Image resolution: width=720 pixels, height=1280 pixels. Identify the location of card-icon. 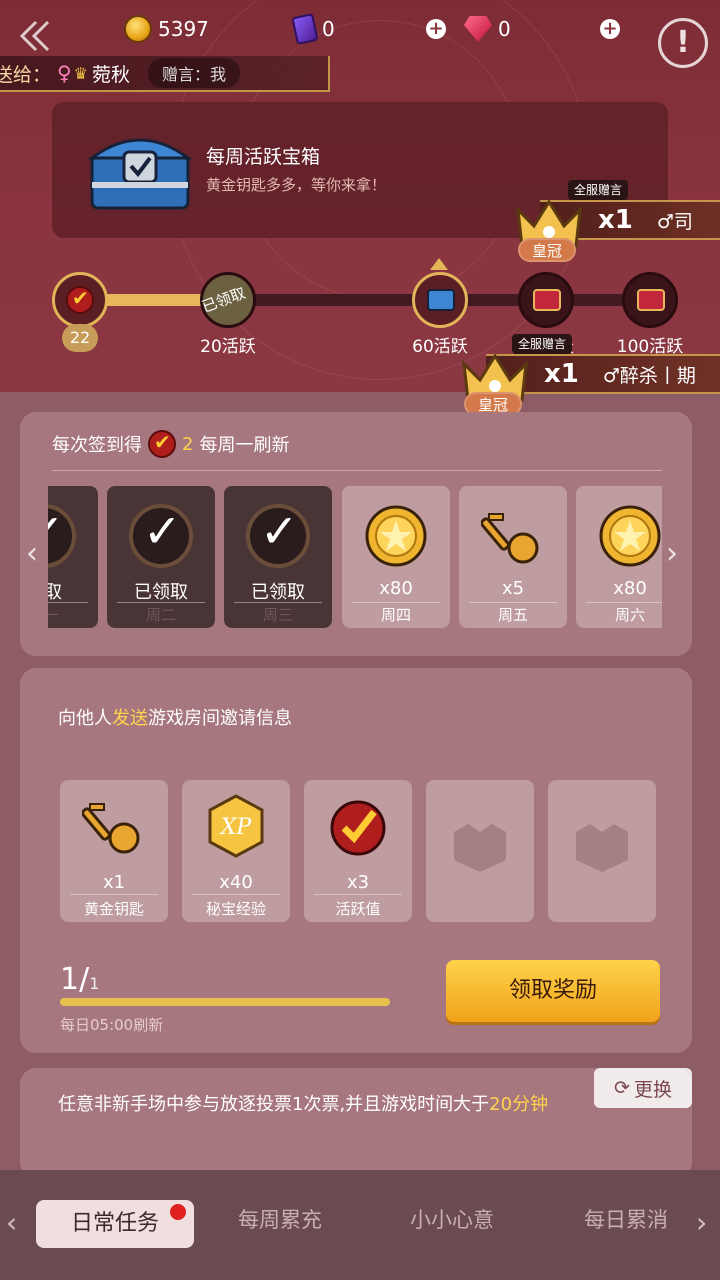
(305, 29).